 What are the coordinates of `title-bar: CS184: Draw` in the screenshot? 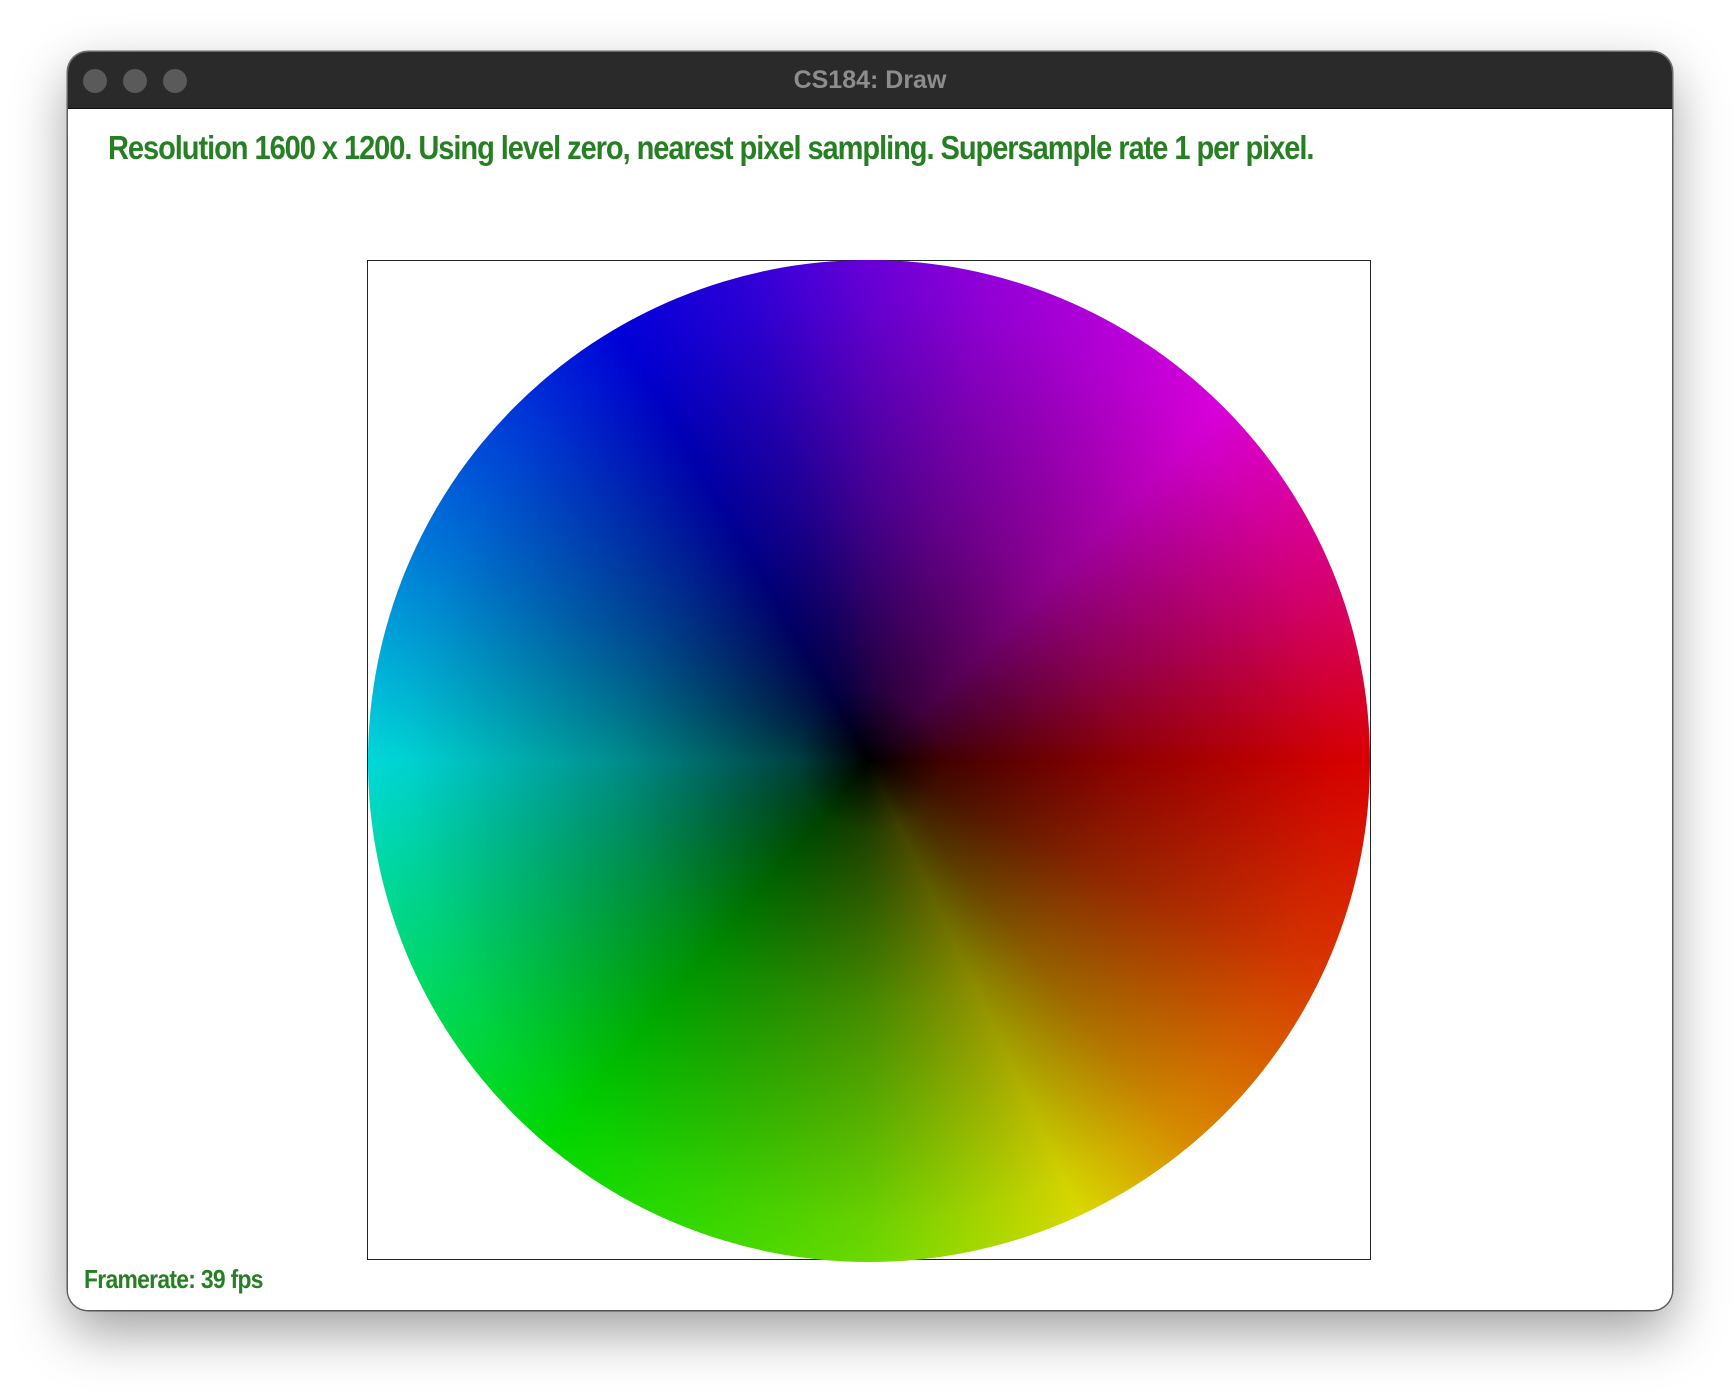 It's located at (870, 80).